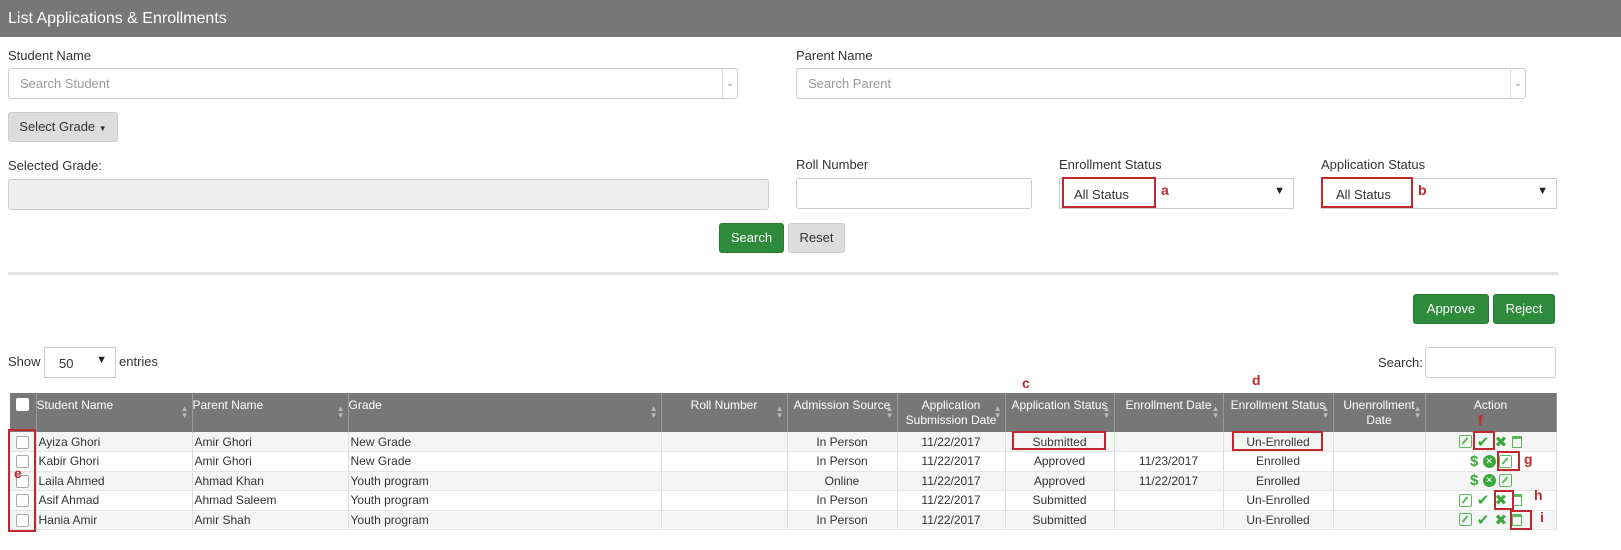 Image resolution: width=1621 pixels, height=550 pixels. I want to click on annotation-label-f: f, so click(1480, 420).